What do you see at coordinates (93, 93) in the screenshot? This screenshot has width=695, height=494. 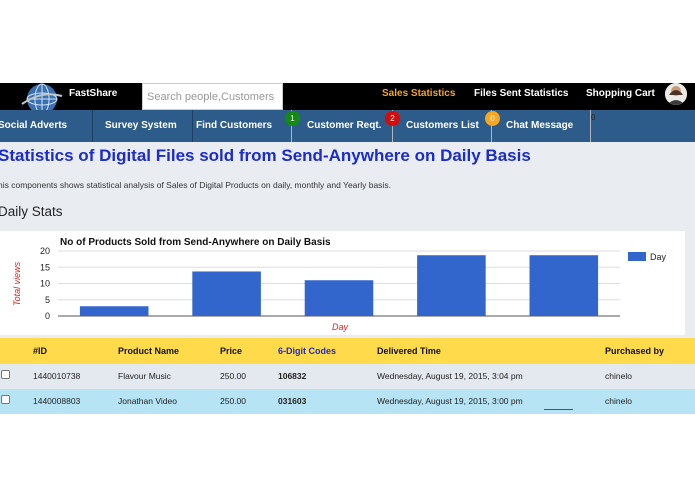 I see `brand-name: FastShare` at bounding box center [93, 93].